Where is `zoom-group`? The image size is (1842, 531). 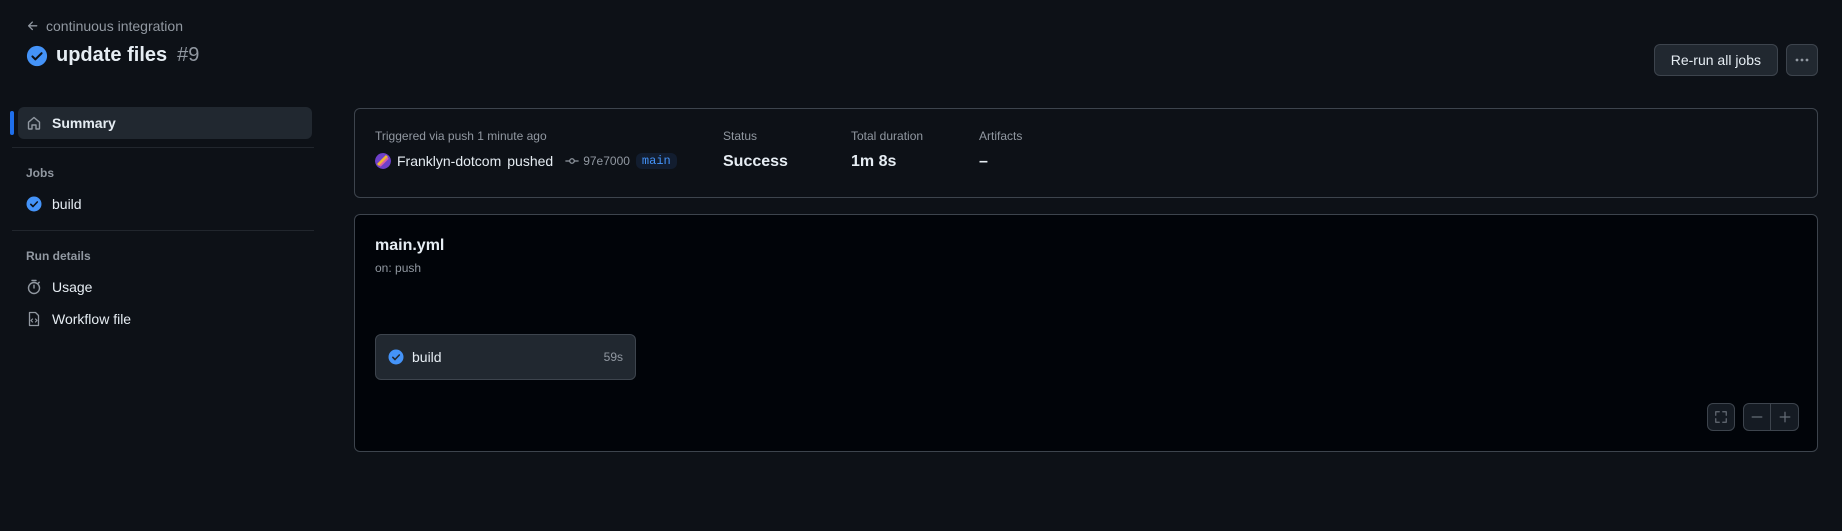
zoom-group is located at coordinates (1771, 417).